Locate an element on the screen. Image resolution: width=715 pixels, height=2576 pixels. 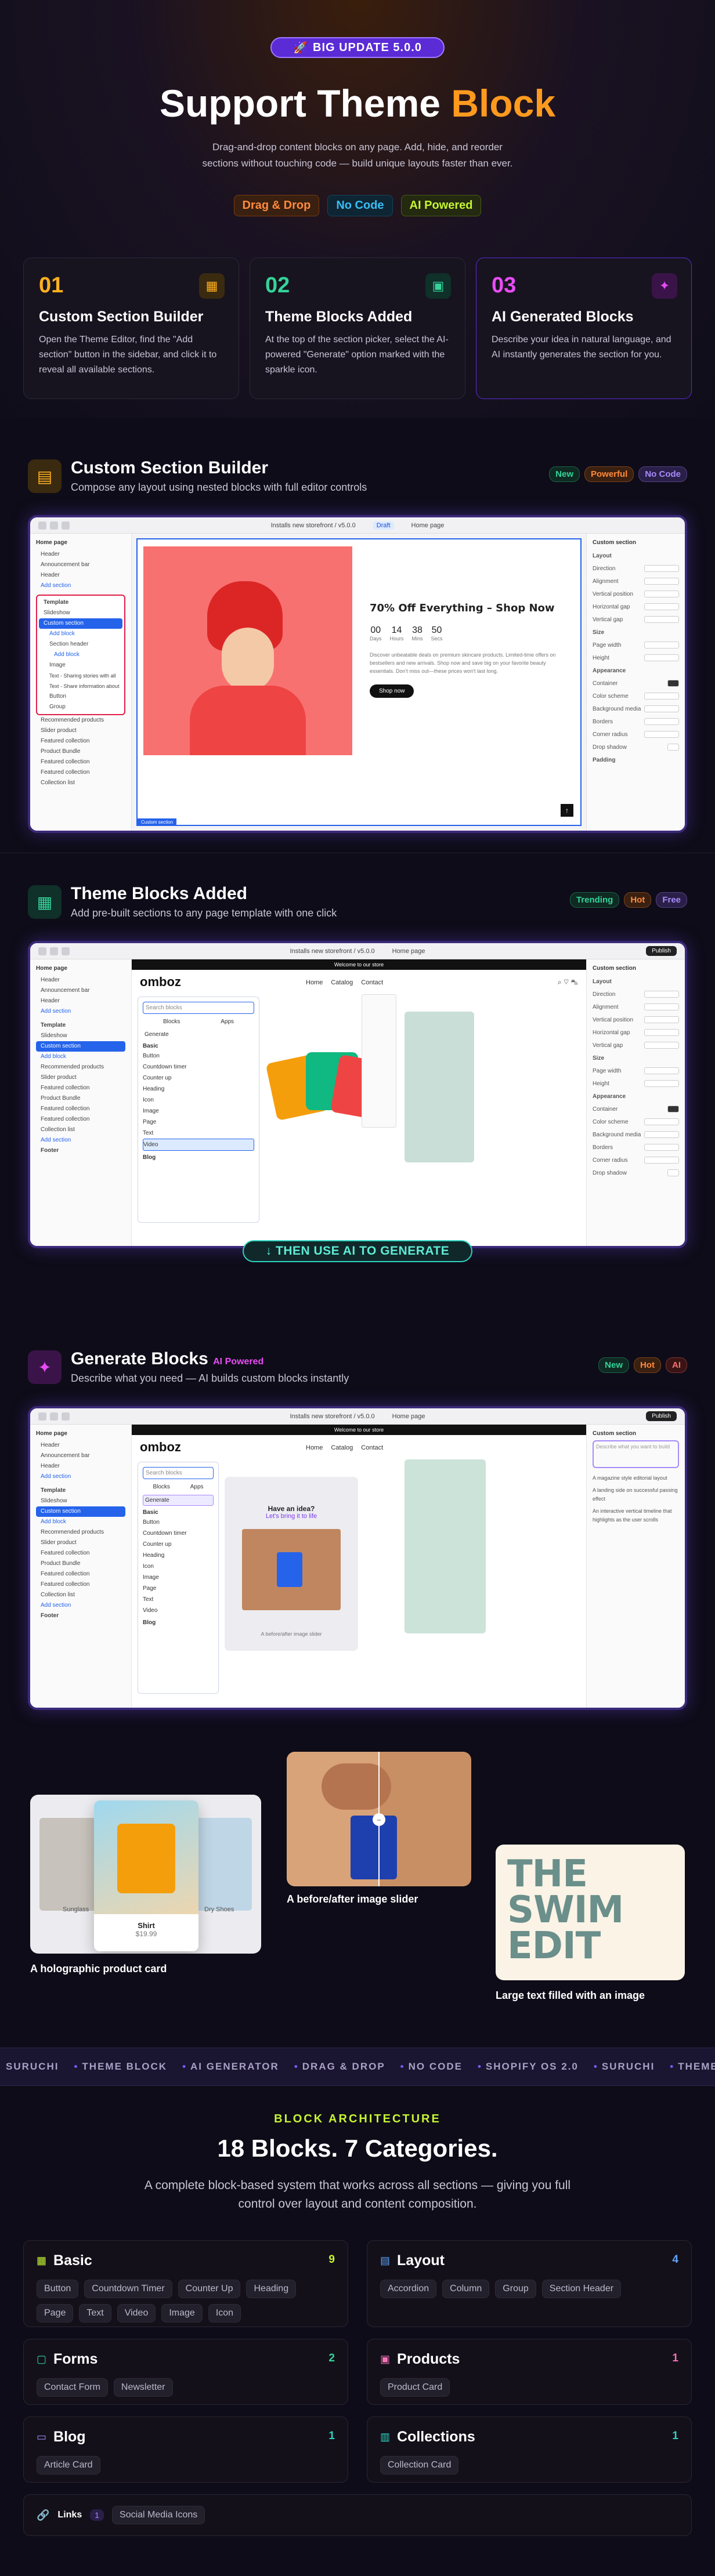
sidebar-item: Collection list is located at coordinates (81, 1130).